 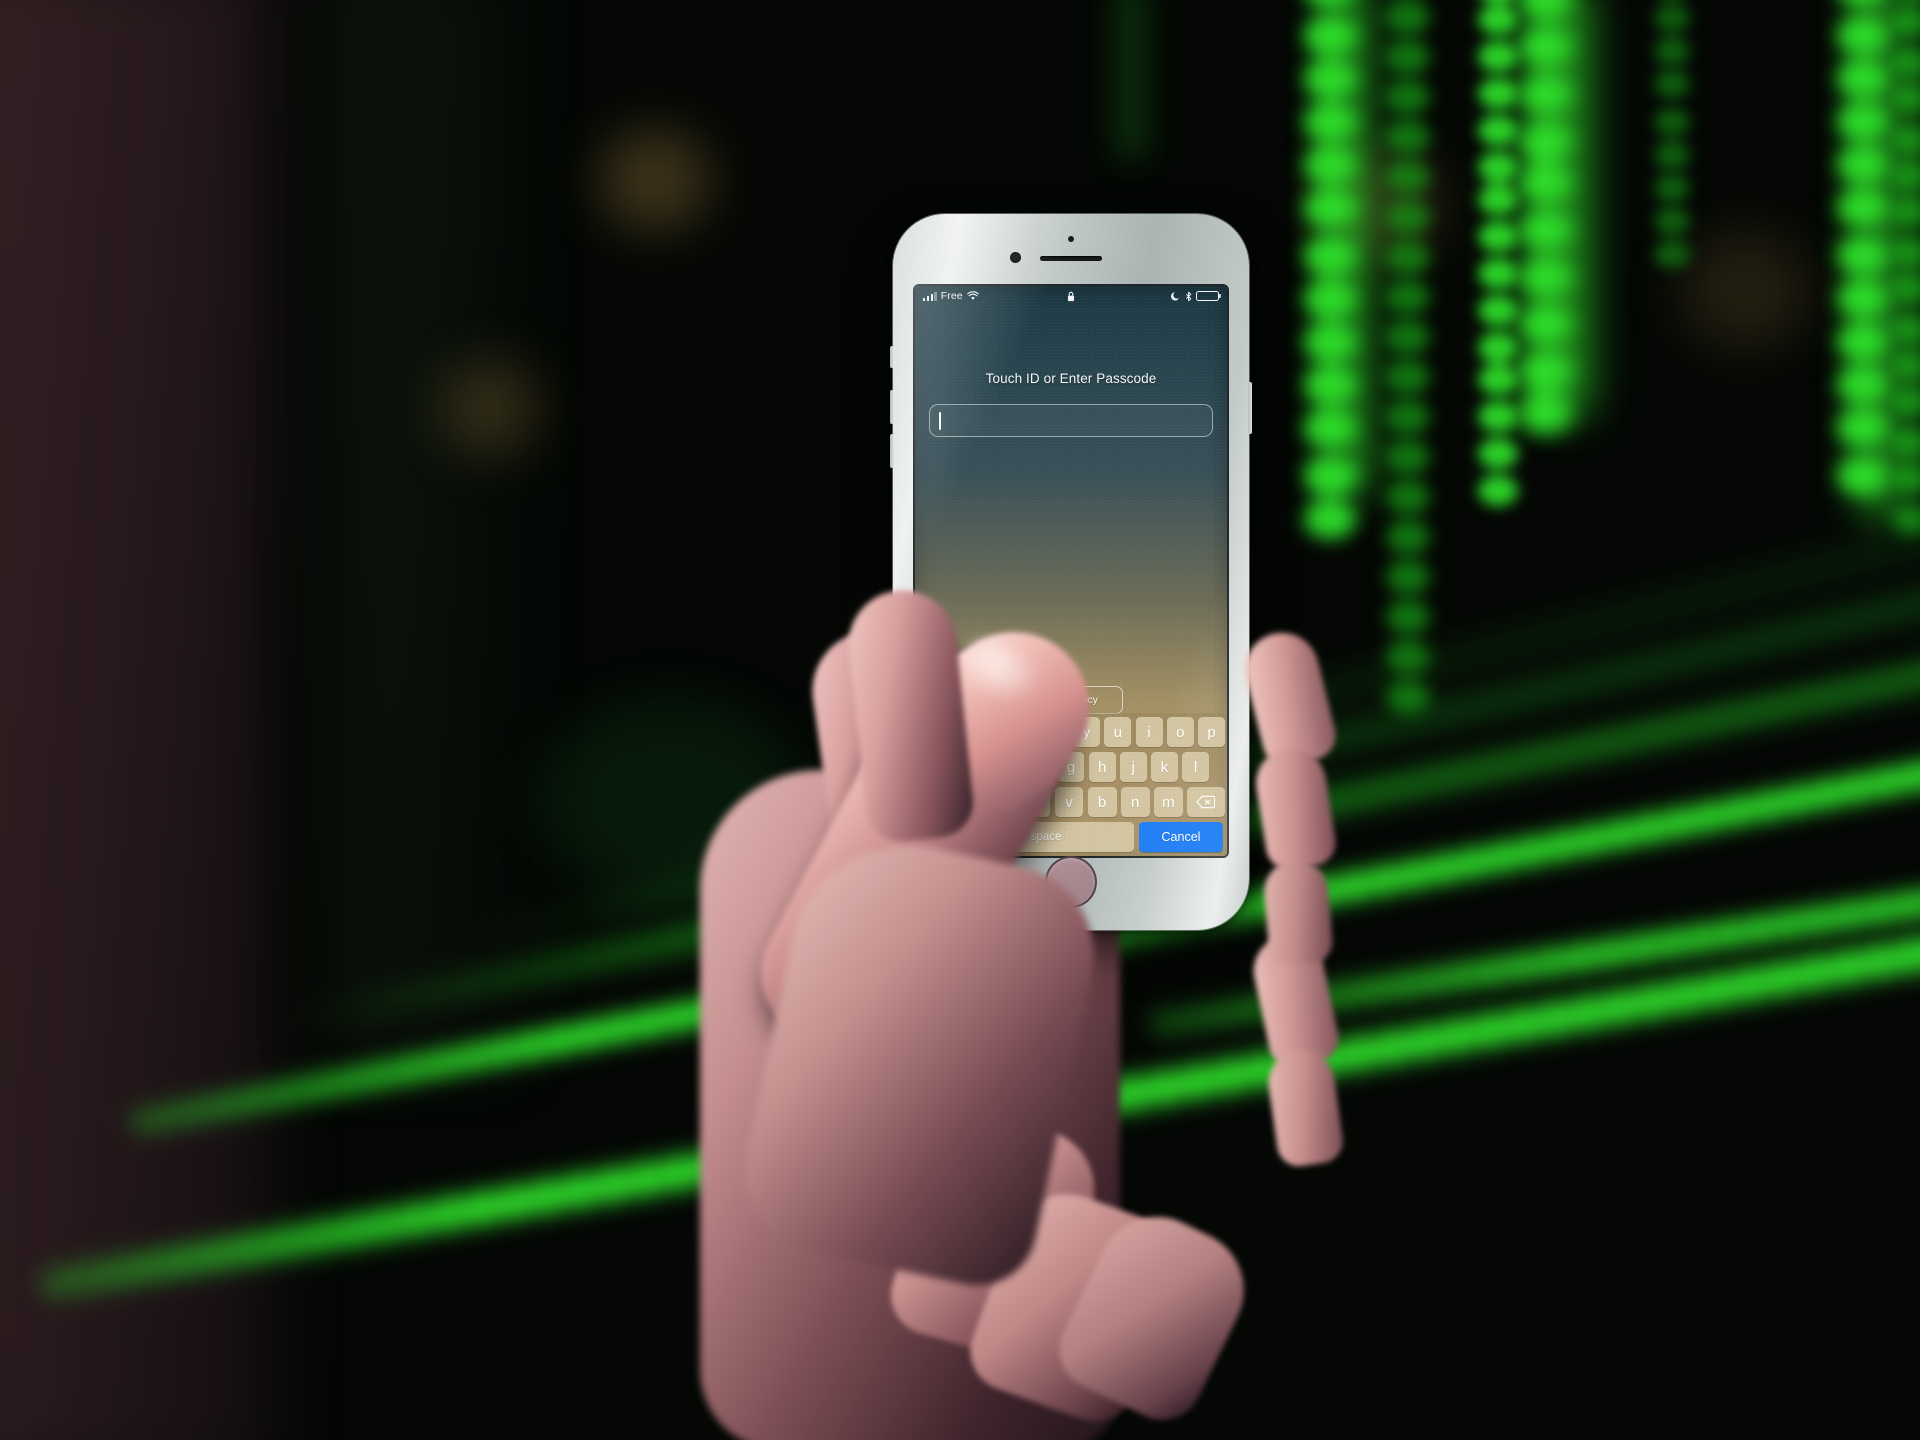 I want to click on key-p: p, so click(x=1211, y=732).